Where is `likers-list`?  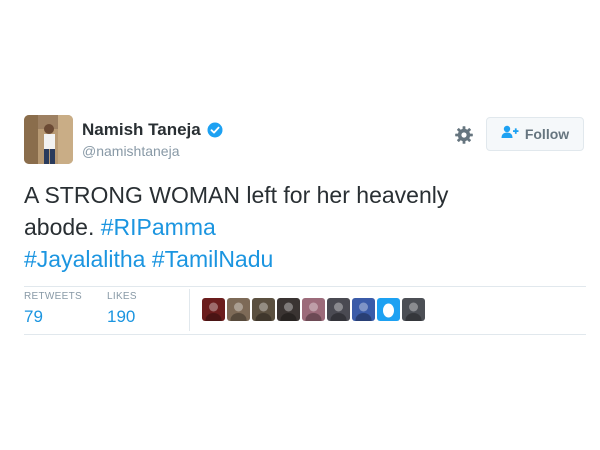 likers-list is located at coordinates (313, 309).